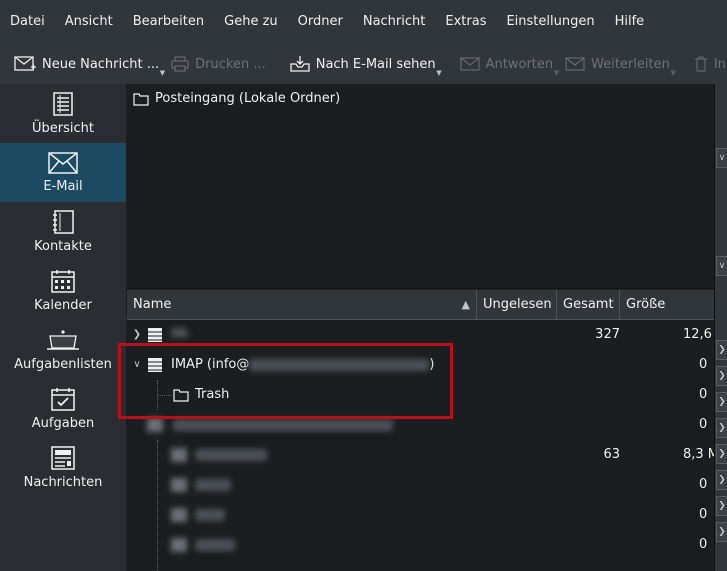  I want to click on column-header-label: Ungelesen, so click(517, 304).